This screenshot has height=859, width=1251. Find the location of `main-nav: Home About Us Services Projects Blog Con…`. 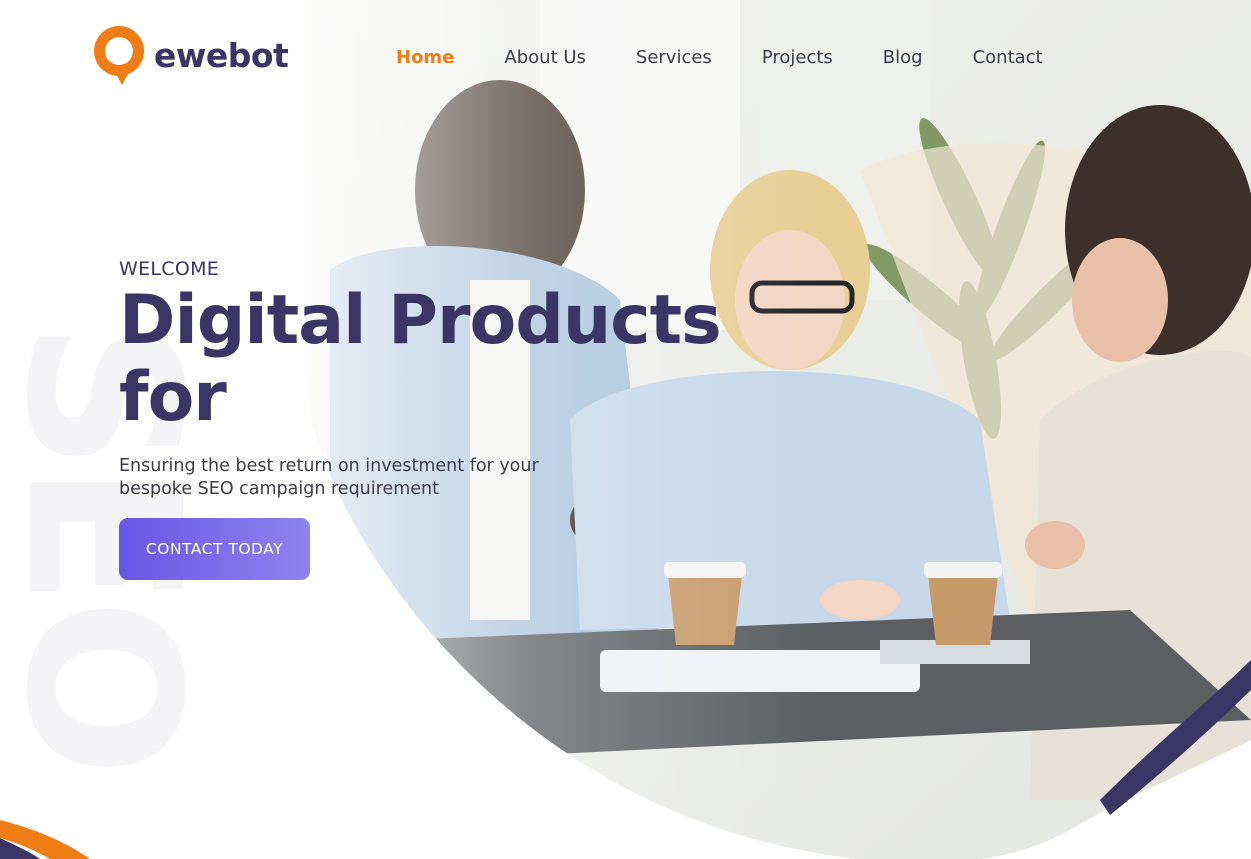

main-nav: Home About Us Services Projects Blog Con… is located at coordinates (744, 57).